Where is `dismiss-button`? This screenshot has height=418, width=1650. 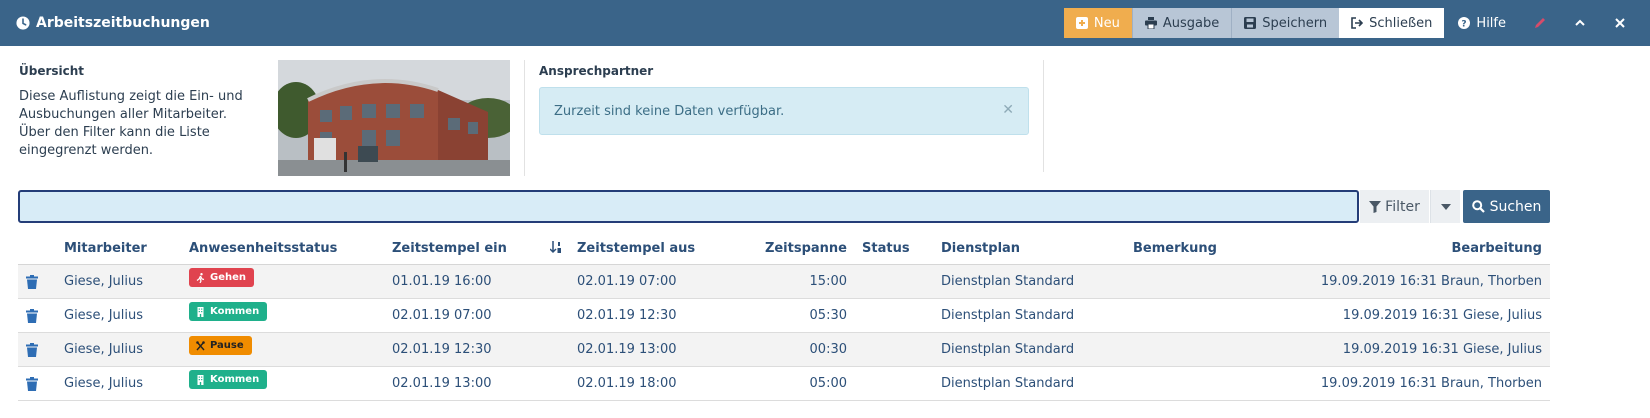
dismiss-button is located at coordinates (1620, 23).